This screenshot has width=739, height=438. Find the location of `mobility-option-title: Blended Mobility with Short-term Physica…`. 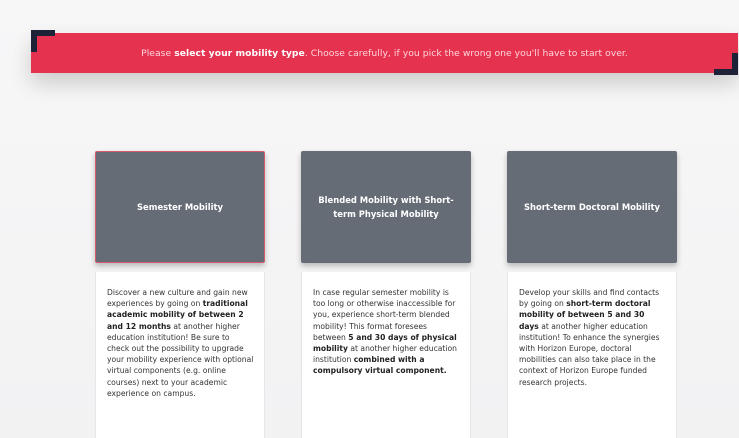

mobility-option-title: Blended Mobility with Short-term Physica… is located at coordinates (386, 207).